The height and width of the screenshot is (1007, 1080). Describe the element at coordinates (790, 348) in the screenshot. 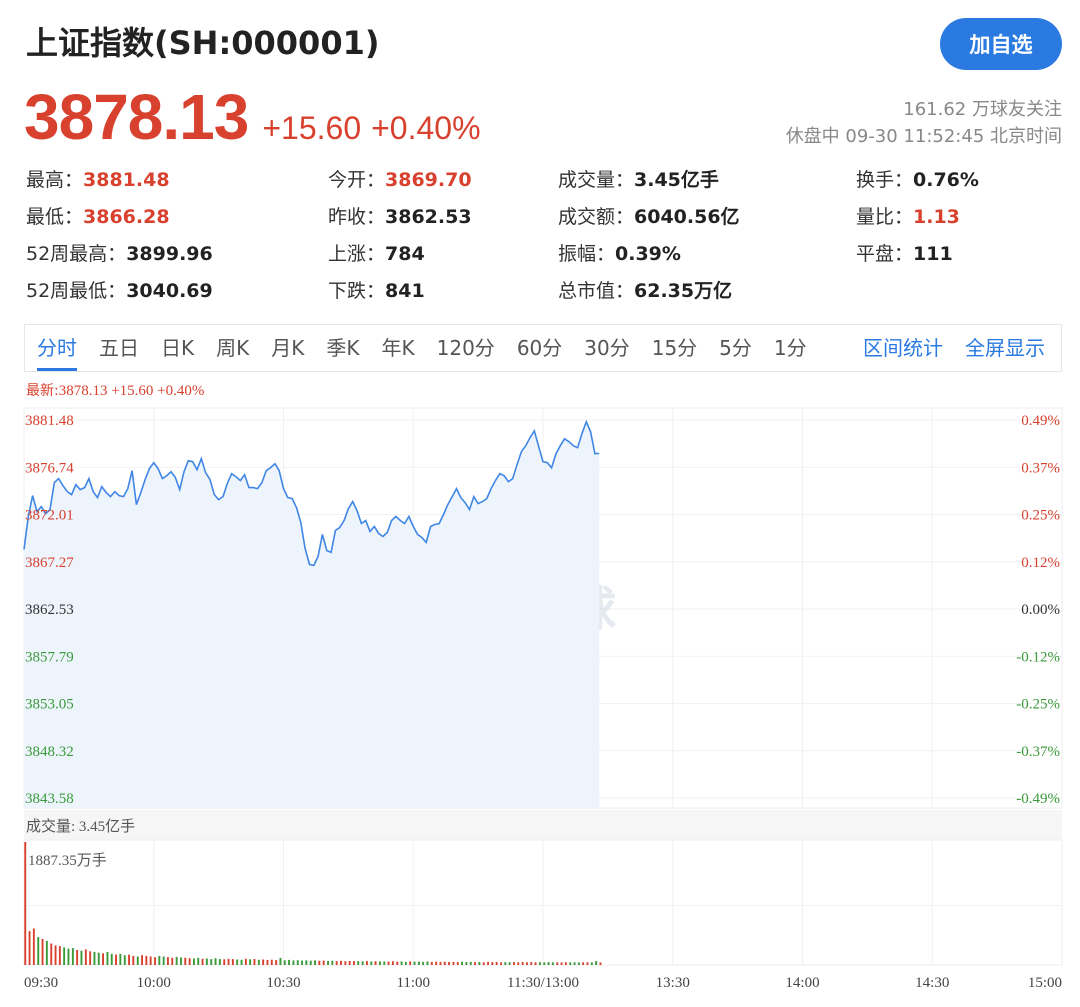

I see `tab-12: 1分` at that location.